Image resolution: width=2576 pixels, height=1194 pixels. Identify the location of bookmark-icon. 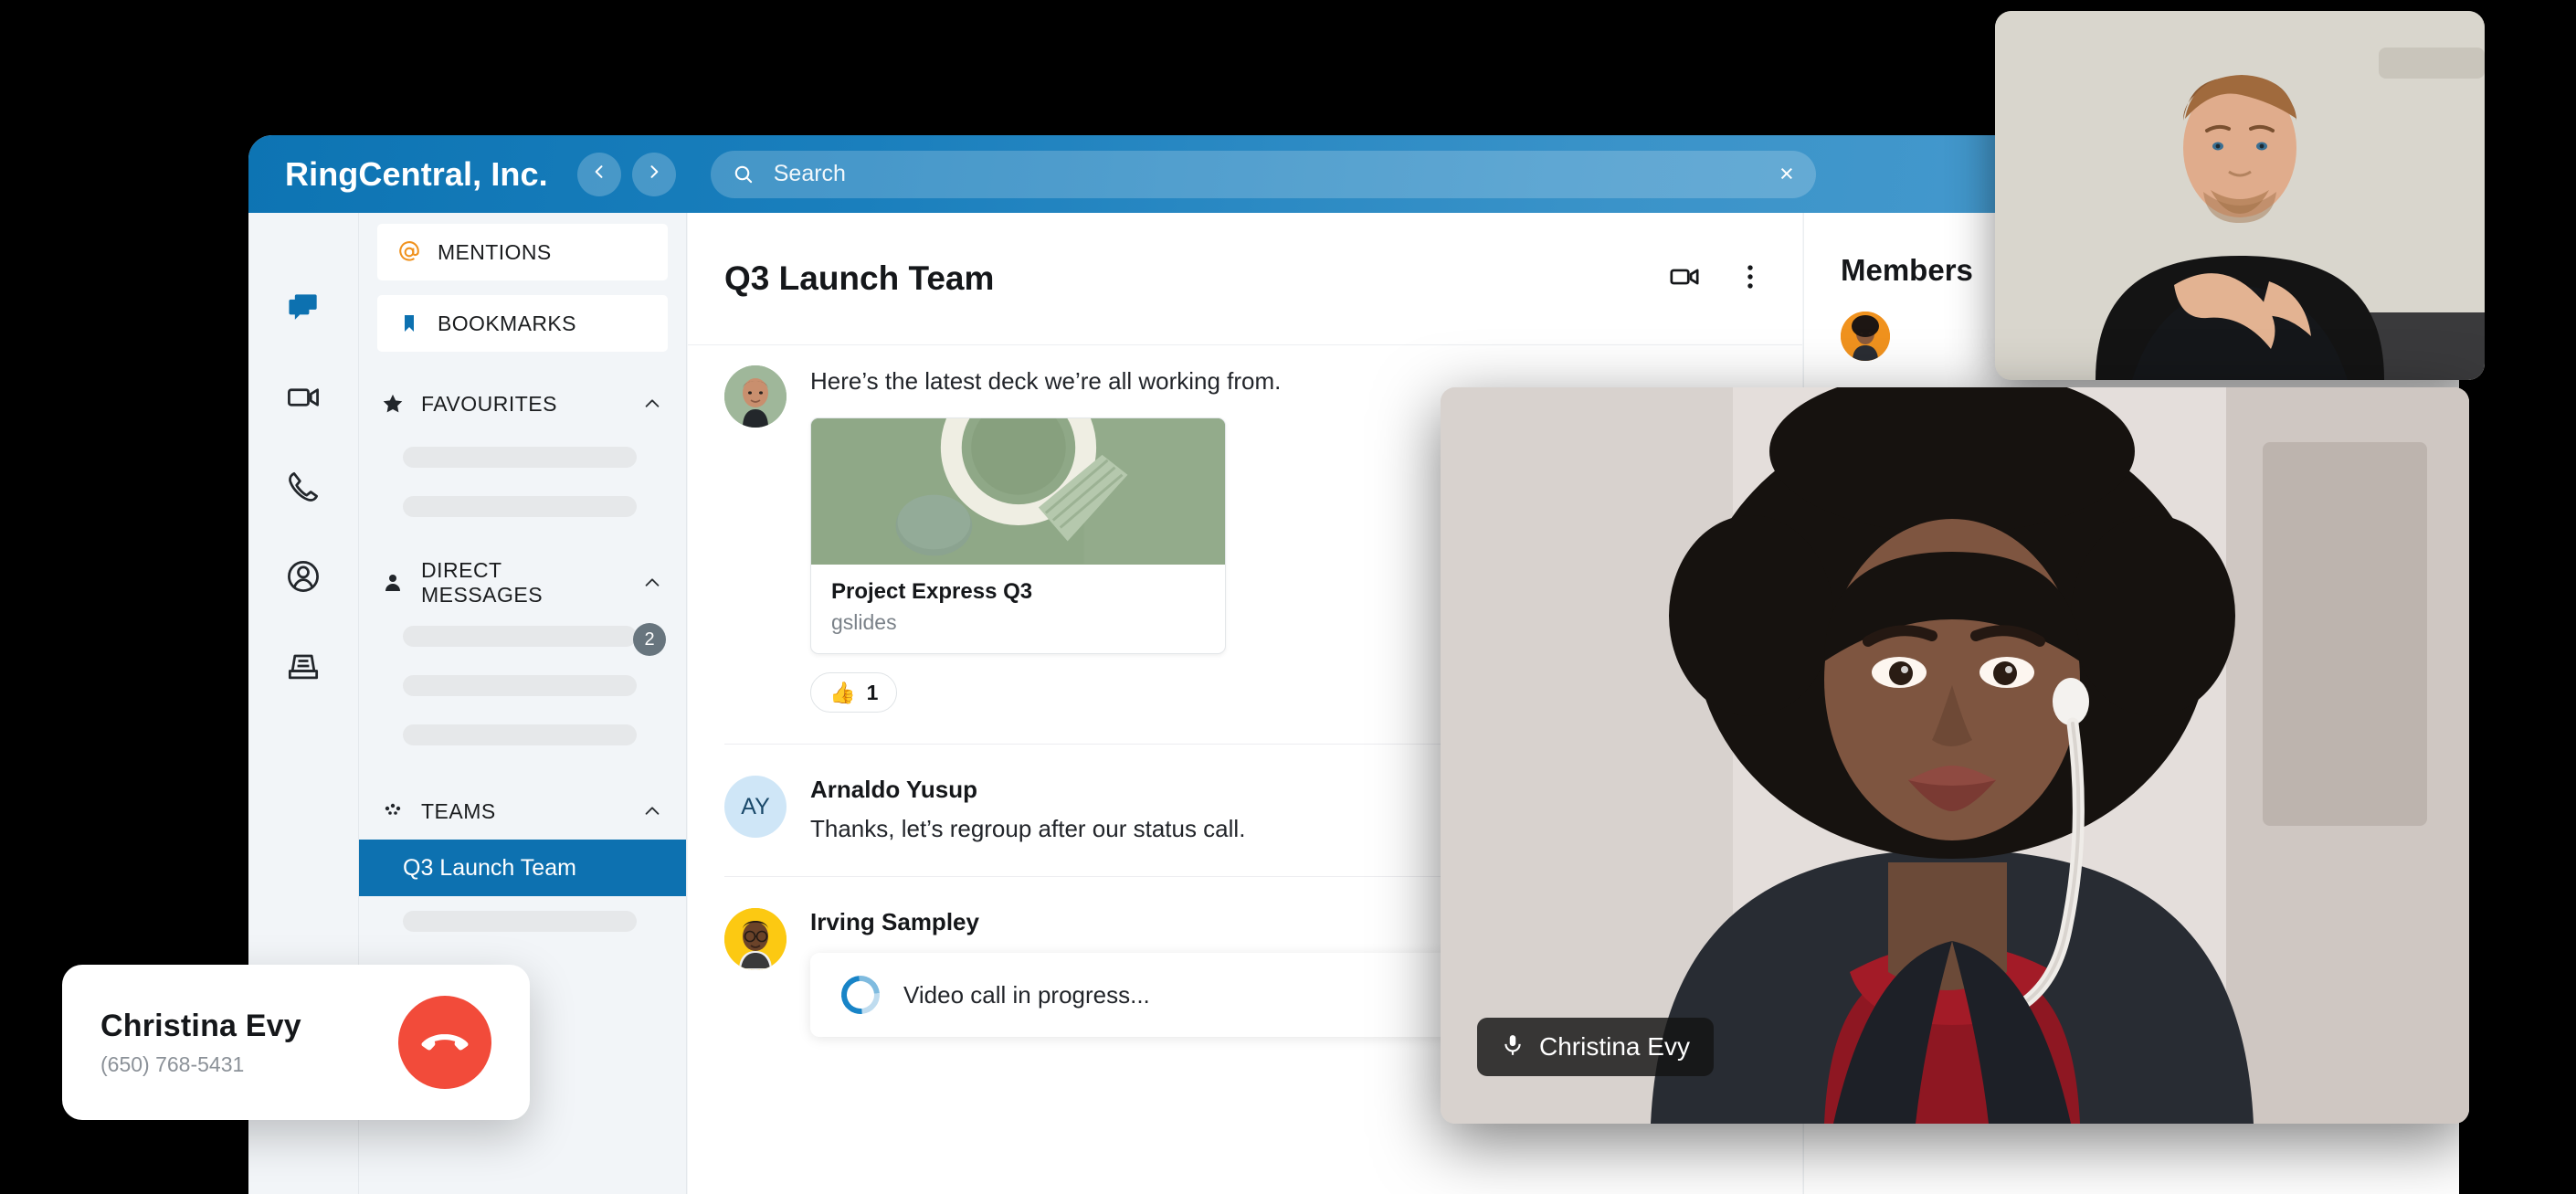
(409, 323).